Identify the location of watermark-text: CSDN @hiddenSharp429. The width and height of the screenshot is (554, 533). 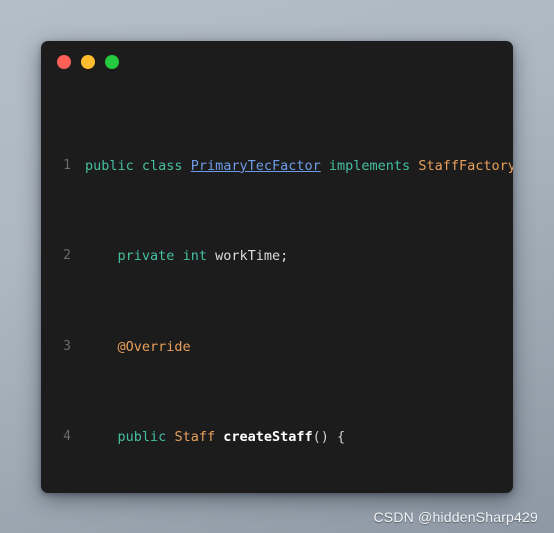
(455, 517).